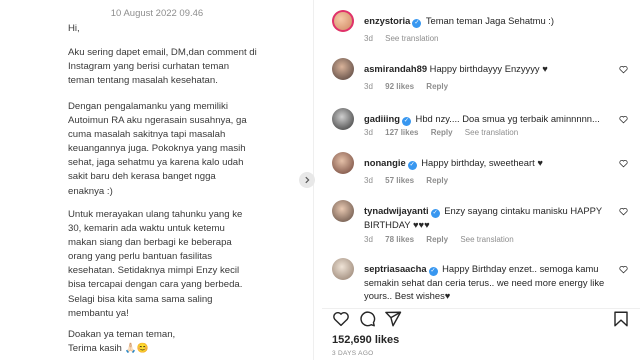 The height and width of the screenshot is (360, 640). Describe the element at coordinates (122, 342) in the screenshot. I see `note-paragraph-4: Doakan ya teman teman, Terima kasih 🙏🏻😊` at that location.